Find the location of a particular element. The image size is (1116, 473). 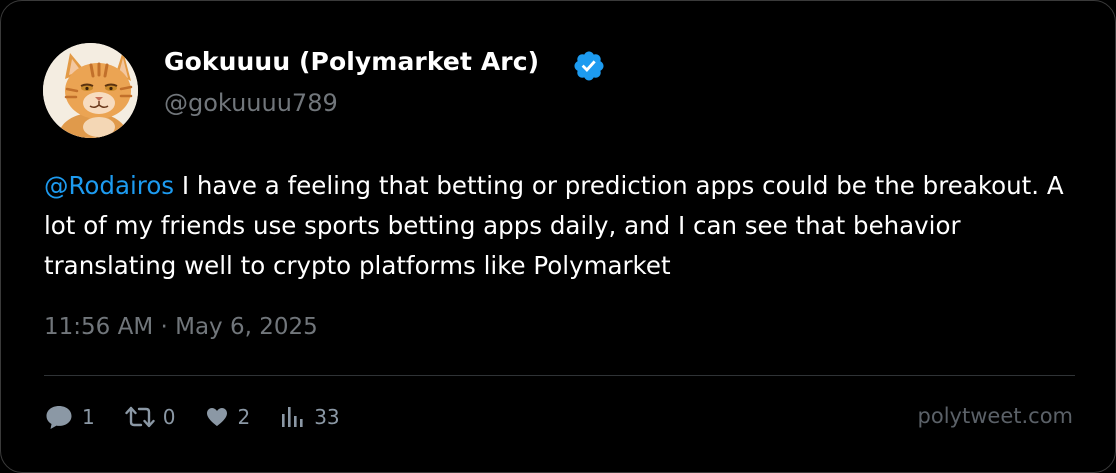

retweet-button: 0 is located at coordinates (150, 417).